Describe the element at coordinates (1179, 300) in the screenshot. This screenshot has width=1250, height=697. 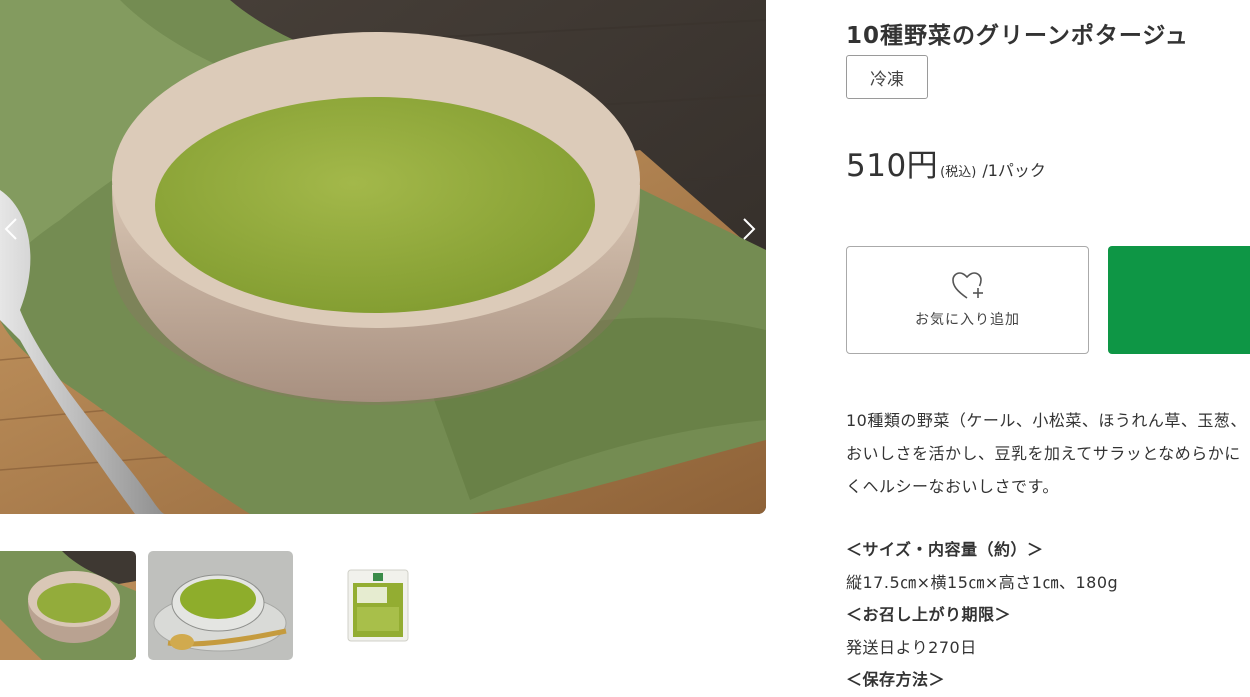
I see `add-to-cart-button` at that location.